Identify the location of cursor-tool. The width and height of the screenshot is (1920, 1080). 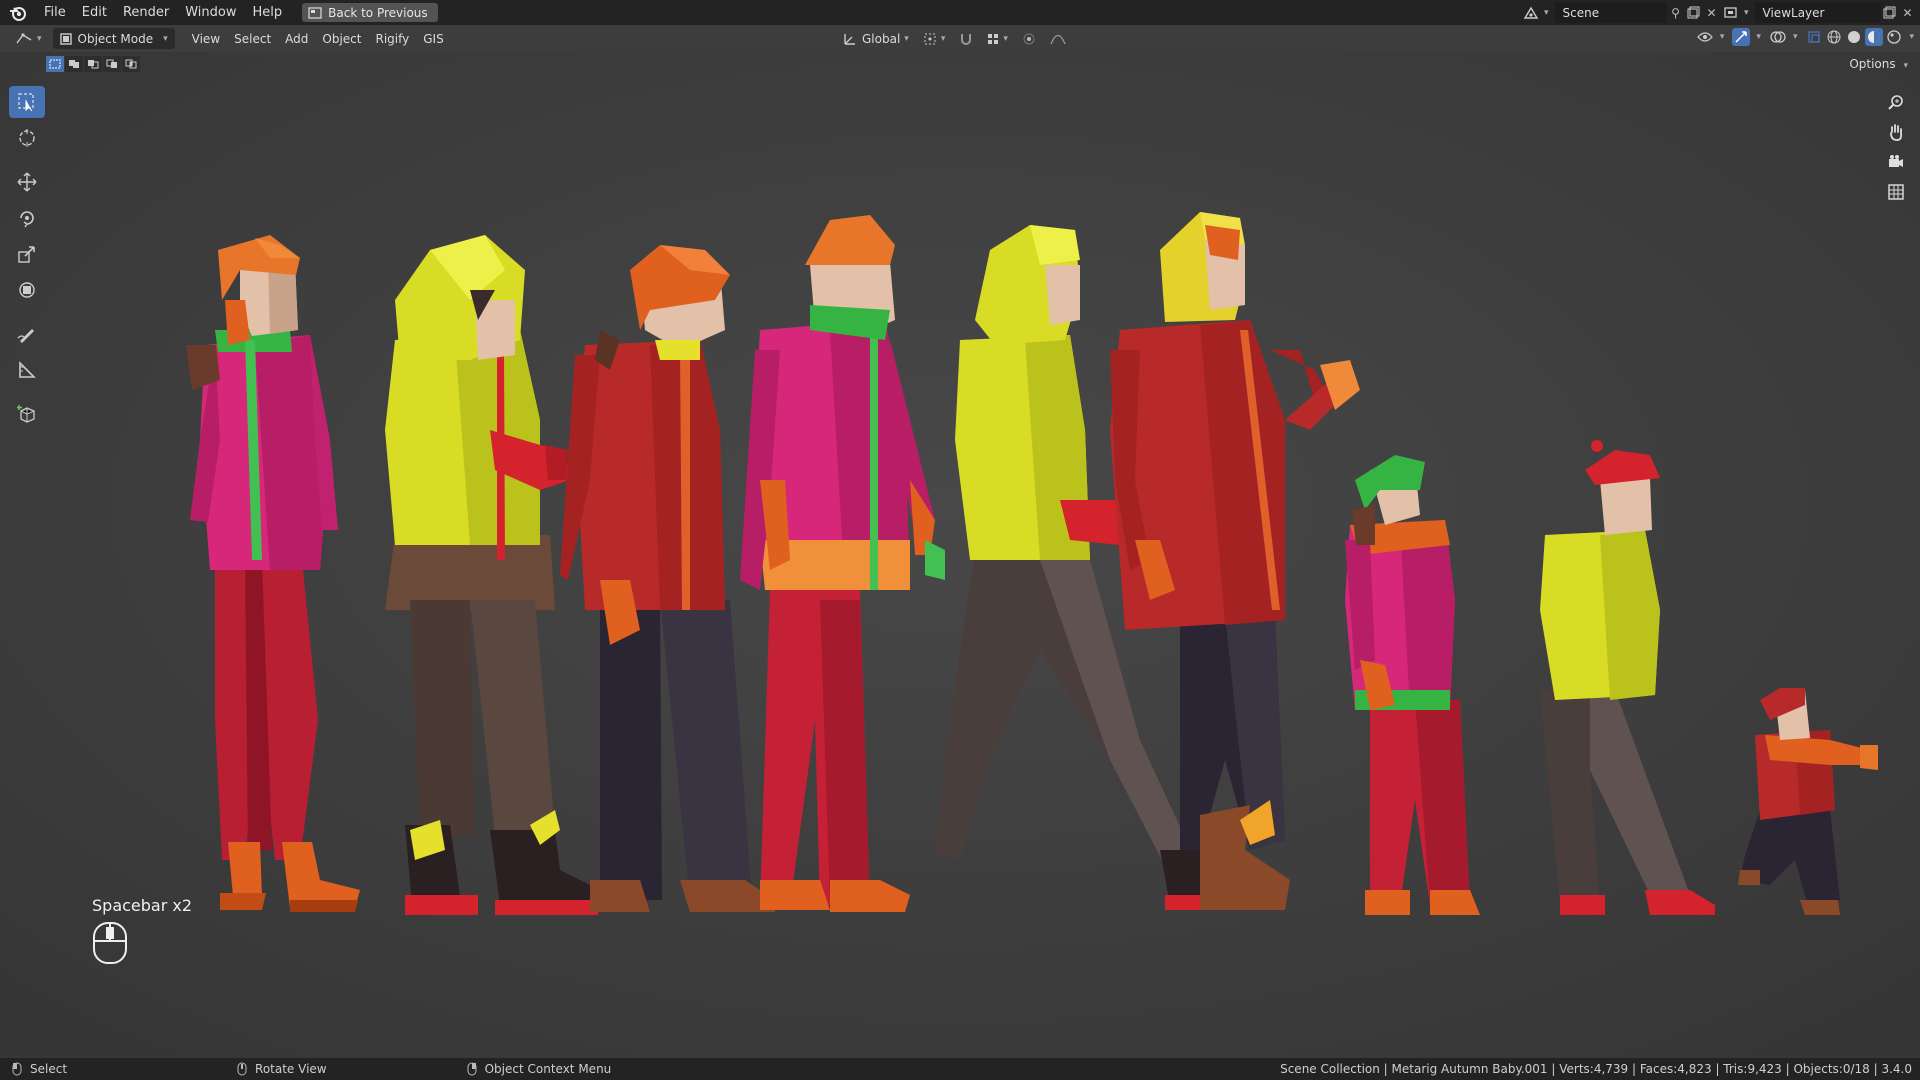
(27, 138).